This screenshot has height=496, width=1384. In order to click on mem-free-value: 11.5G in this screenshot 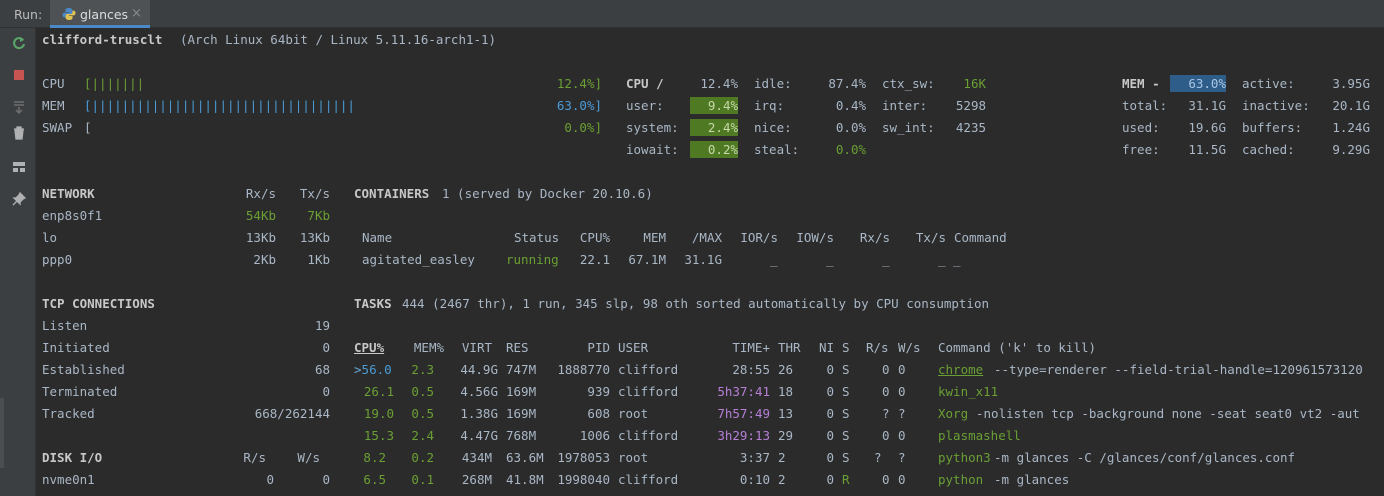, I will do `click(1207, 149)`.